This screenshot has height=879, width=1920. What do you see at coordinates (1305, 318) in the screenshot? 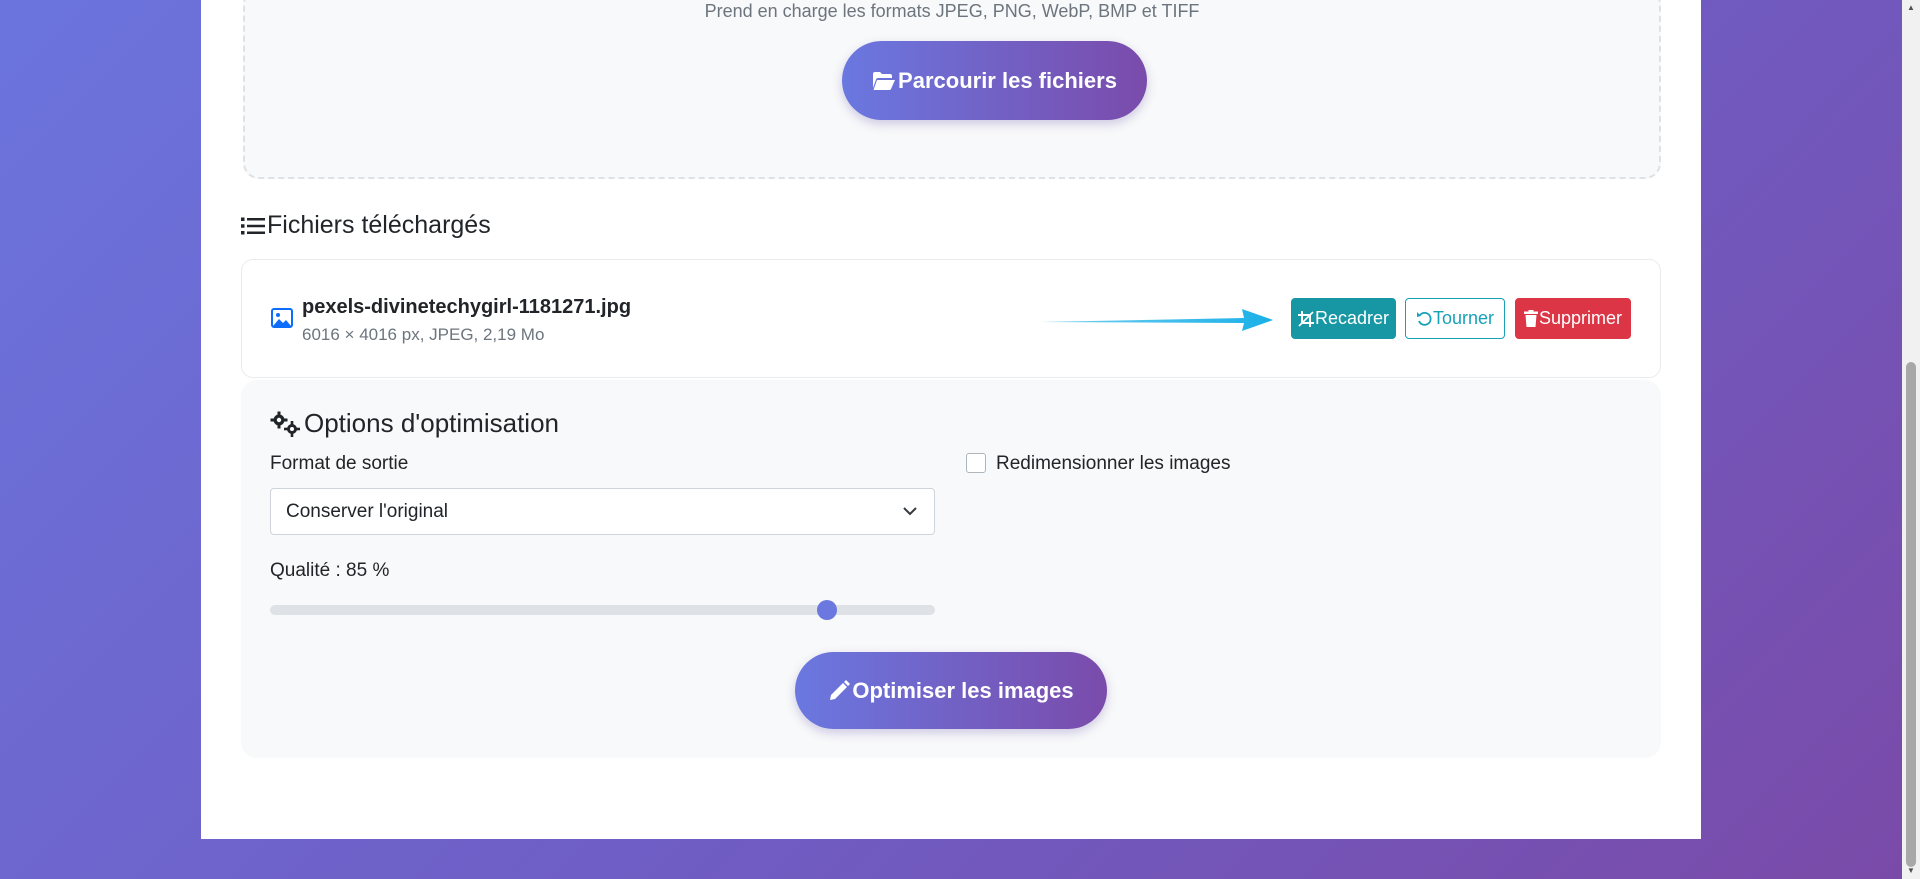
I see `crop-icon` at bounding box center [1305, 318].